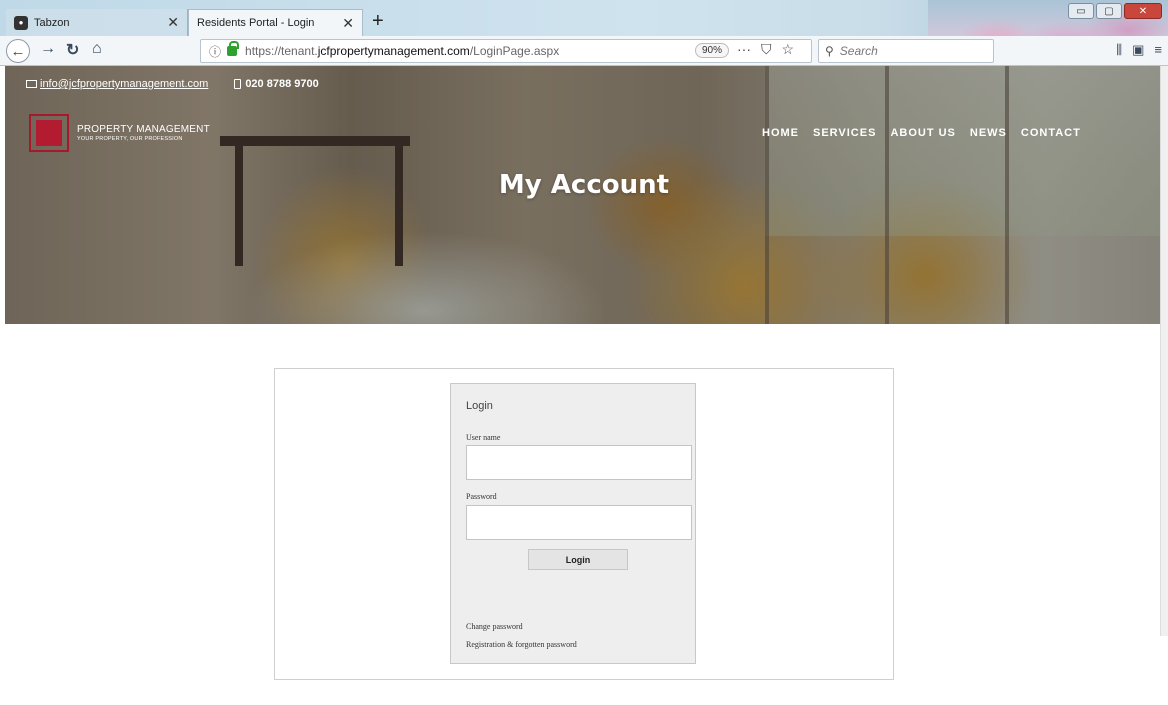 This screenshot has height=705, width=1168. Describe the element at coordinates (48, 49) in the screenshot. I see `forward-arrow-icon: →` at that location.